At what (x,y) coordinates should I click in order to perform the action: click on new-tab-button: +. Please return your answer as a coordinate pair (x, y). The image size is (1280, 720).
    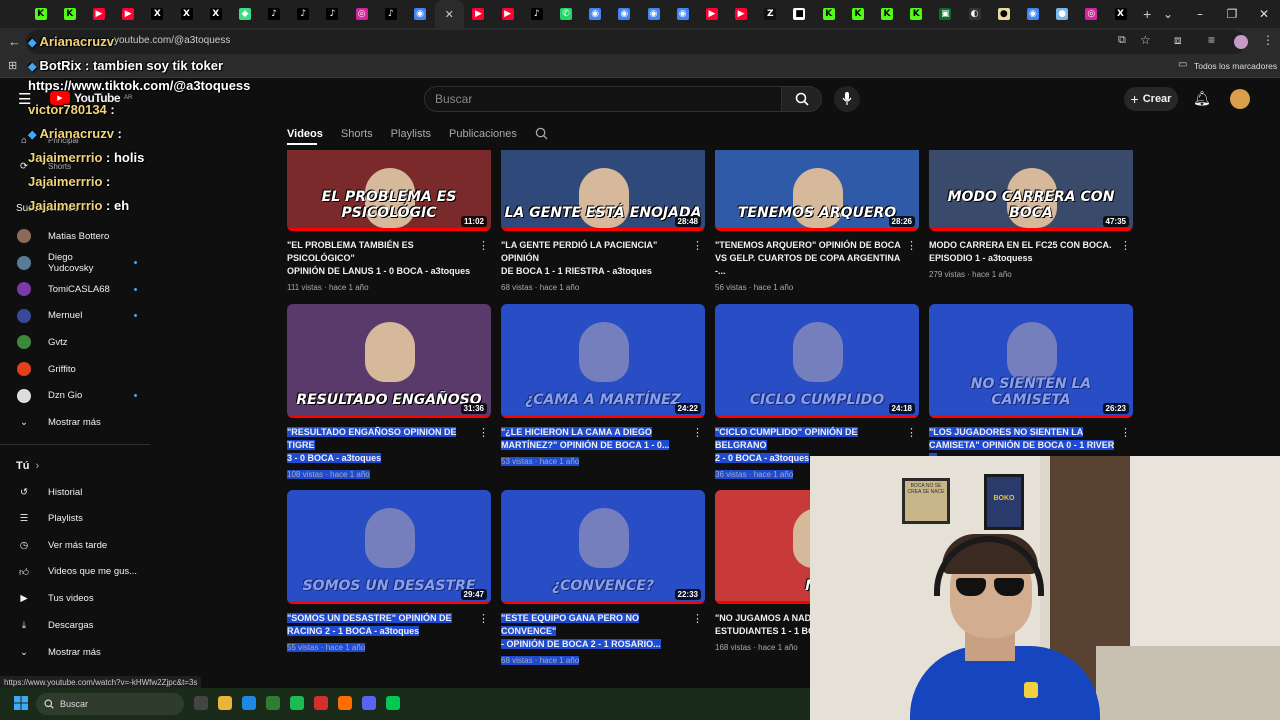
    Looking at the image, I should click on (1147, 14).